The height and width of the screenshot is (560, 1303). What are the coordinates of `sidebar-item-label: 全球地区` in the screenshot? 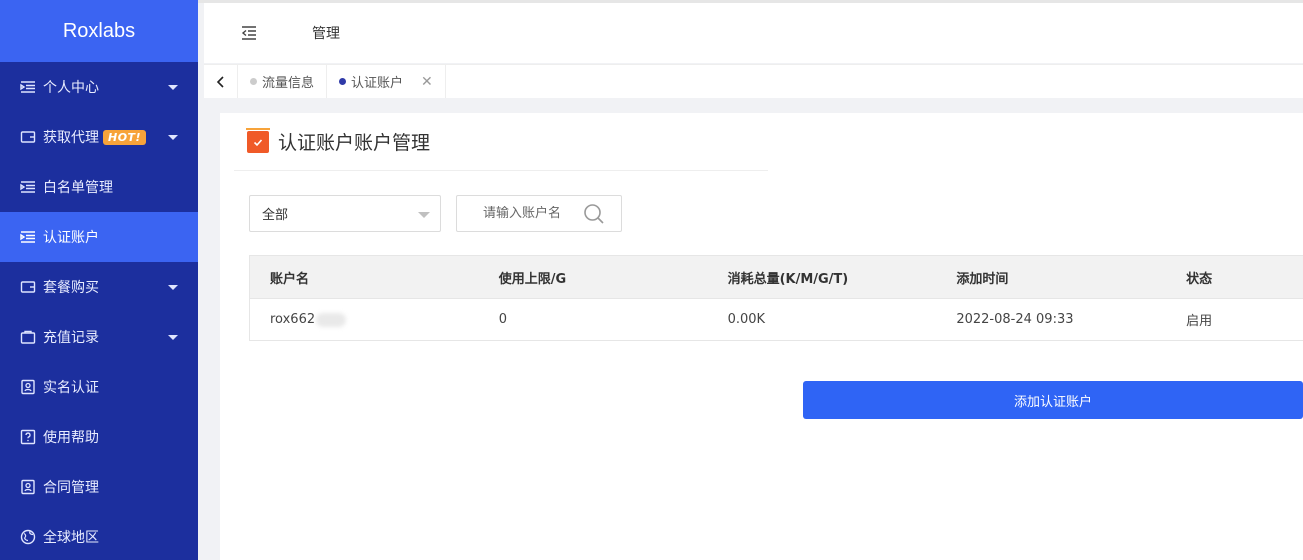 It's located at (71, 538).